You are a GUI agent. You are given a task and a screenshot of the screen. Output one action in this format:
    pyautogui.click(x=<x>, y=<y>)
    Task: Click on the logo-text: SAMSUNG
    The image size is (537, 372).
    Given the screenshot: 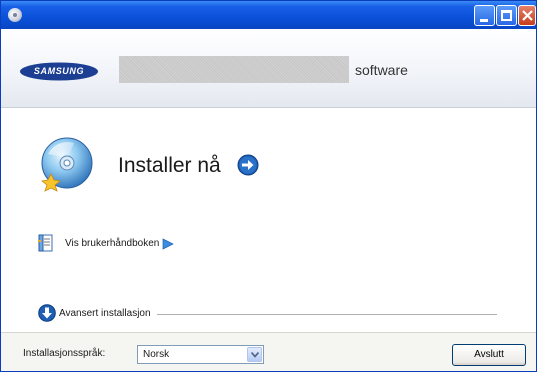 What is the action you would take?
    pyautogui.click(x=59, y=71)
    